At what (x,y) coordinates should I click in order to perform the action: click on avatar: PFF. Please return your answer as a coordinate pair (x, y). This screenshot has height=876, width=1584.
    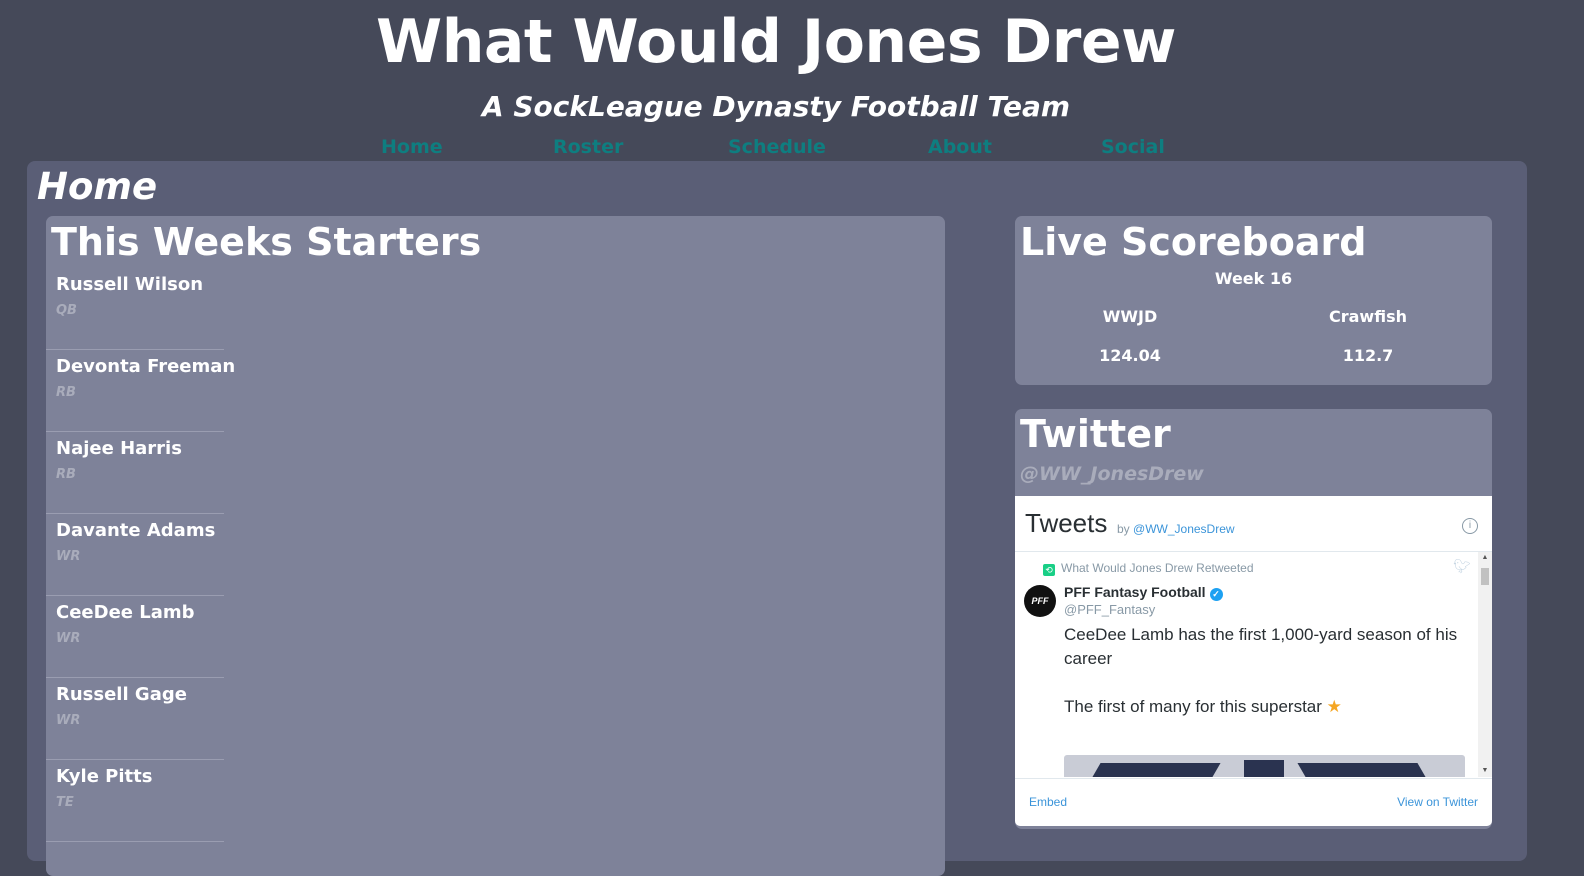
    Looking at the image, I should click on (1040, 601).